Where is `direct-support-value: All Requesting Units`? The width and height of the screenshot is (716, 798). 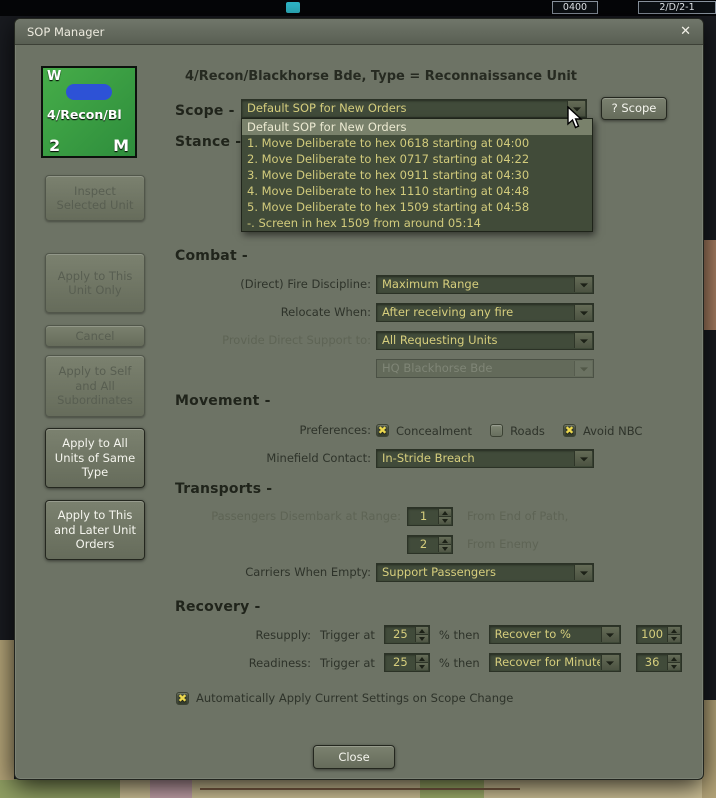 direct-support-value: All Requesting Units is located at coordinates (440, 340).